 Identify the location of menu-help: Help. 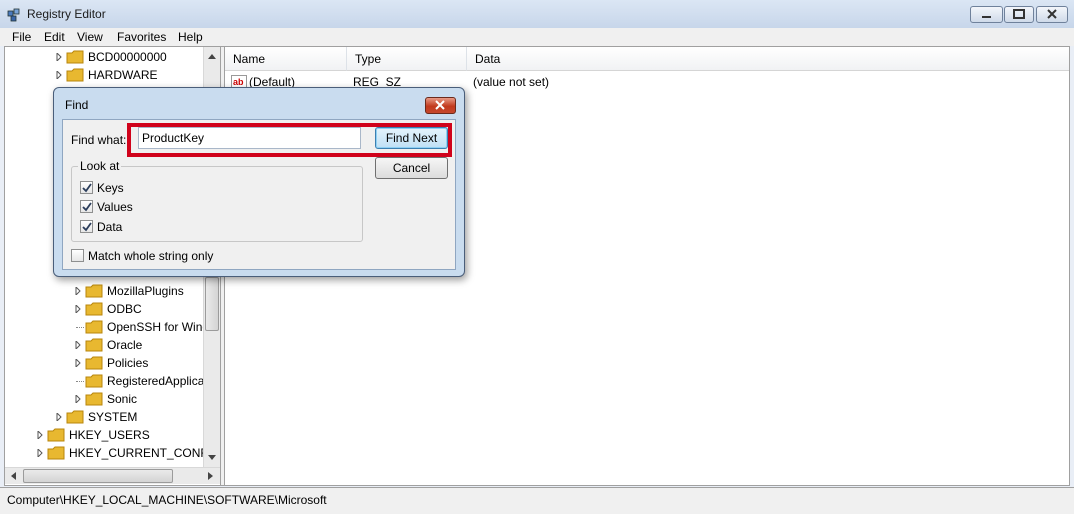
(190, 37).